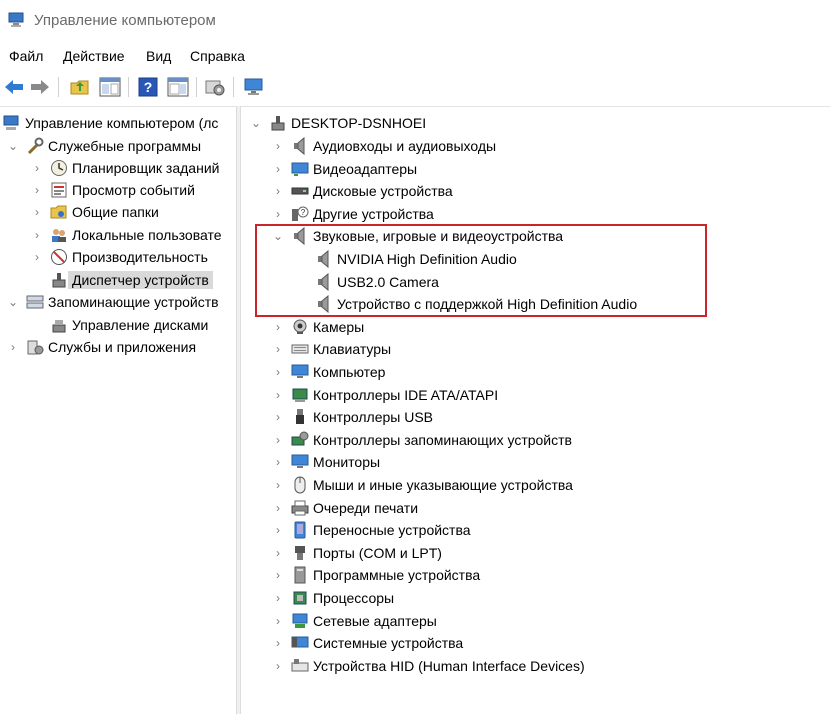 The width and height of the screenshot is (830, 714). Describe the element at coordinates (158, 56) in the screenshot. I see `menu-view: Вид` at that location.